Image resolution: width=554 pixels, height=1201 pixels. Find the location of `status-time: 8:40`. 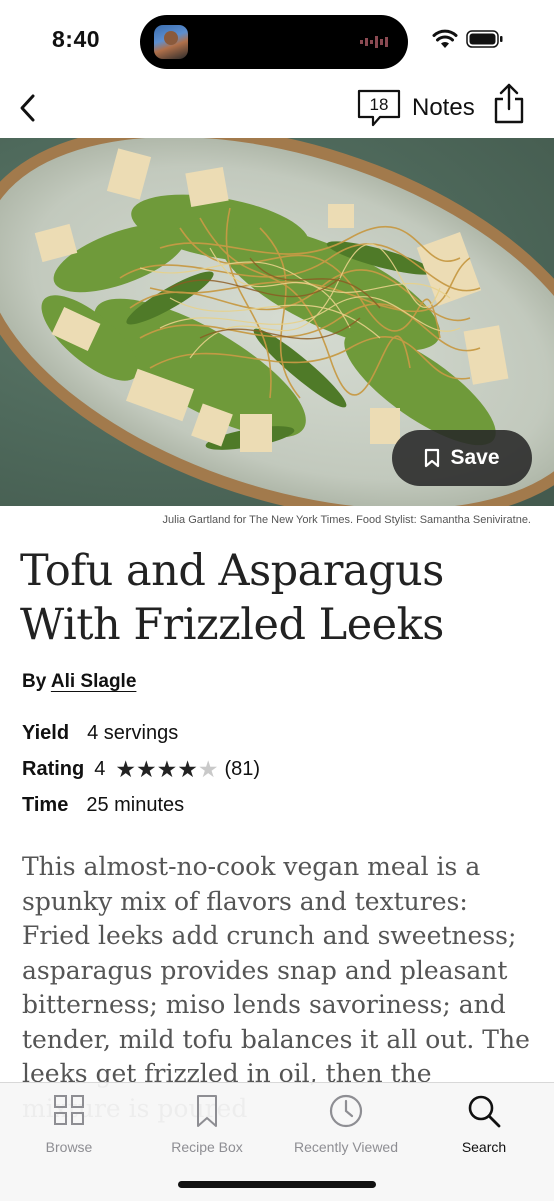

status-time: 8:40 is located at coordinates (76, 39).